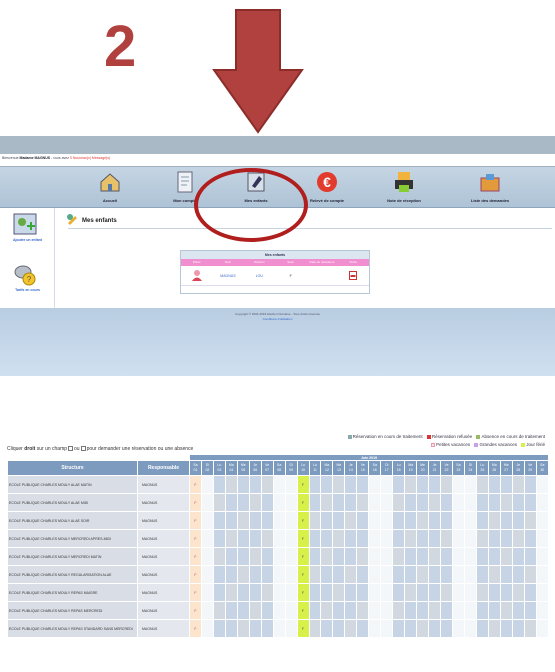 This screenshot has height=672, width=555. What do you see at coordinates (90, 158) in the screenshot?
I see `messages-link: 0 Nouveau(x) Message(s)` at bounding box center [90, 158].